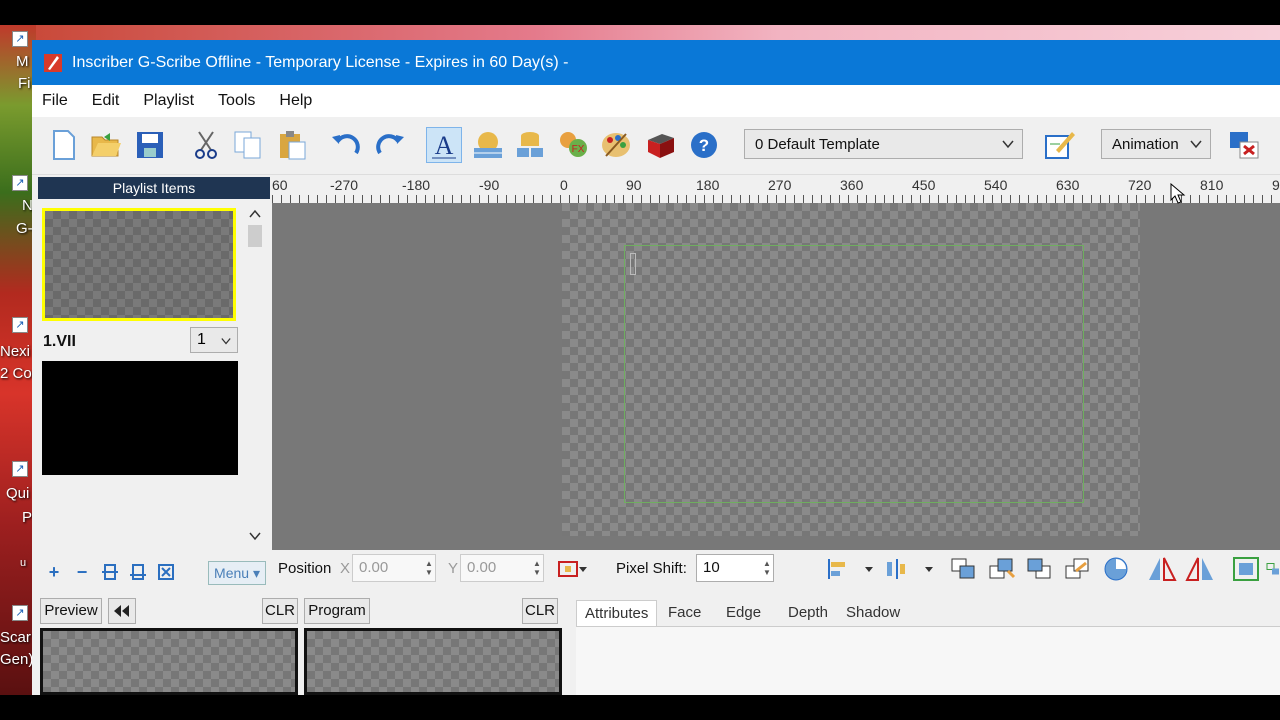  What do you see at coordinates (295, 101) in the screenshot?
I see `menu-help: Help` at bounding box center [295, 101].